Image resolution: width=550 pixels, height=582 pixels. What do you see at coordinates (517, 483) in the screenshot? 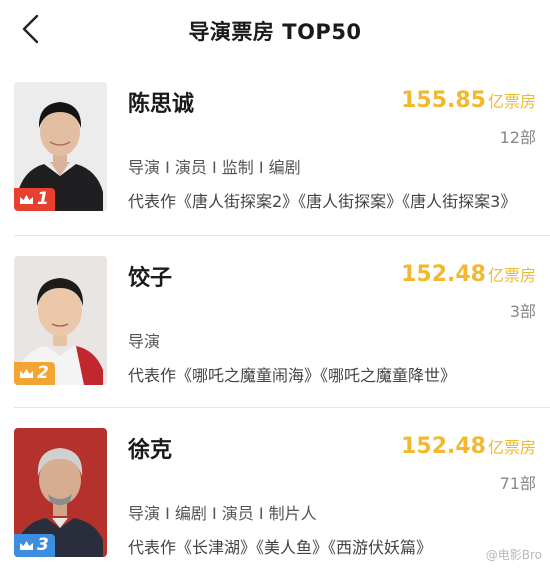
I see `film-count: 71部` at bounding box center [517, 483].